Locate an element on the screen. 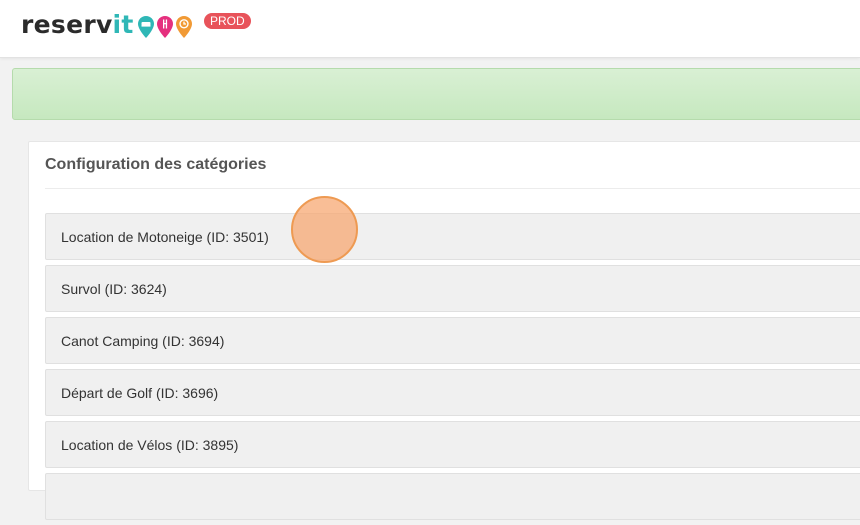 The height and width of the screenshot is (525, 860). clock-icon is located at coordinates (183, 27).